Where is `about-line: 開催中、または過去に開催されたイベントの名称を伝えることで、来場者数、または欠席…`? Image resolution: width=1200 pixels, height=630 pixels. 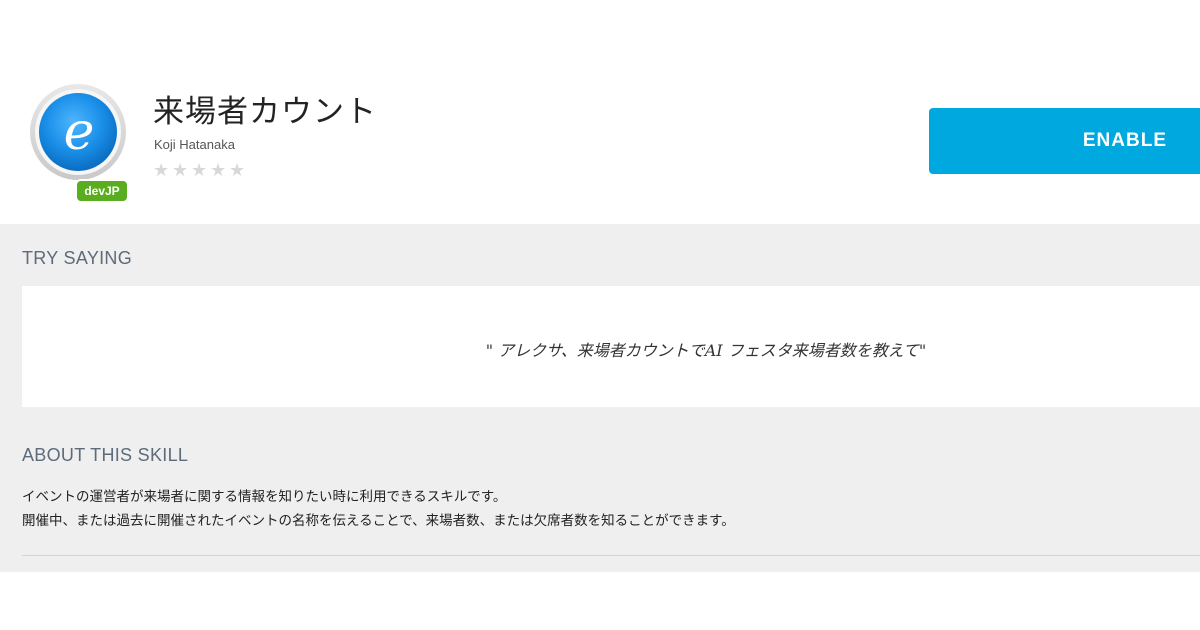
about-line: 開催中、または過去に開催されたイベントの名称を伝えることで、来場者数、または欠席… is located at coordinates (378, 521).